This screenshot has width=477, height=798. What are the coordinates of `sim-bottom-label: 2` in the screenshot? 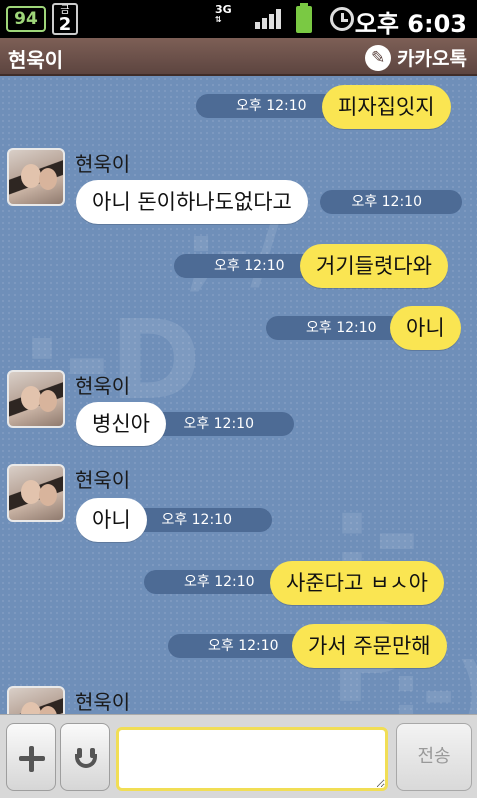 It's located at (65, 24).